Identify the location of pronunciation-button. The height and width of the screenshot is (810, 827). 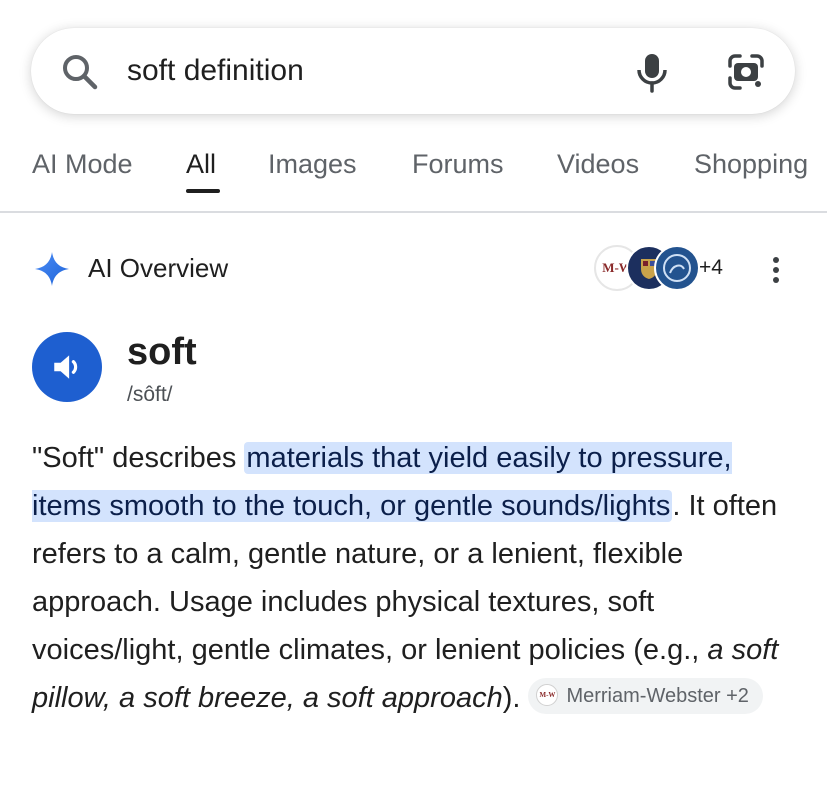
(67, 367).